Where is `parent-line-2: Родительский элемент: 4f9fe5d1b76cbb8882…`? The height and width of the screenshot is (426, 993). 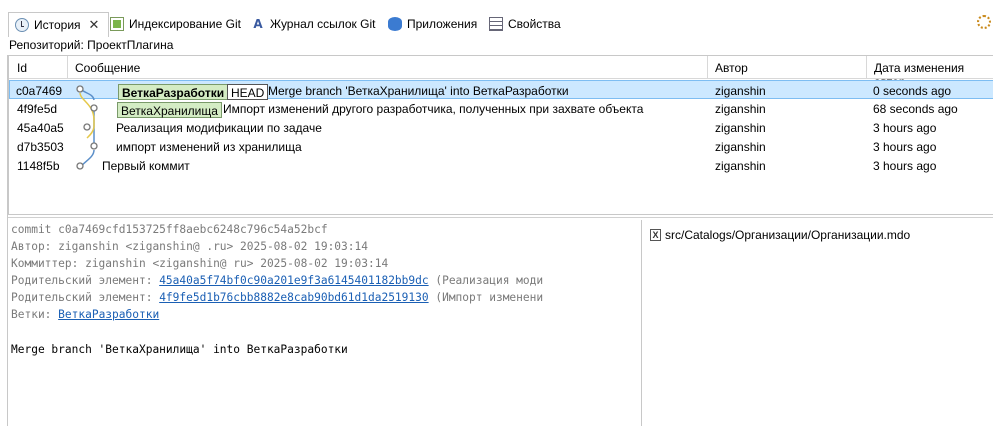
parent-line-2: Родительский элемент: 4f9fe5d1b76cbb8882… is located at coordinates (277, 297).